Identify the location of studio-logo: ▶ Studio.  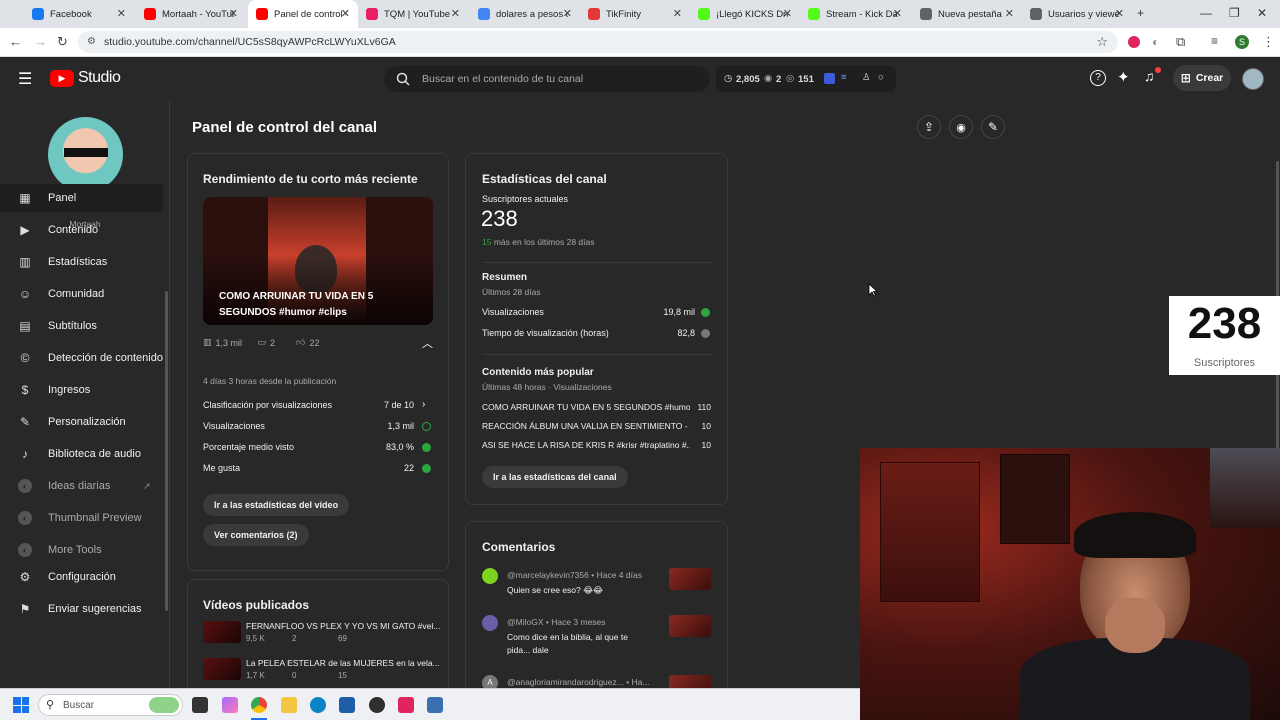
(85, 78).